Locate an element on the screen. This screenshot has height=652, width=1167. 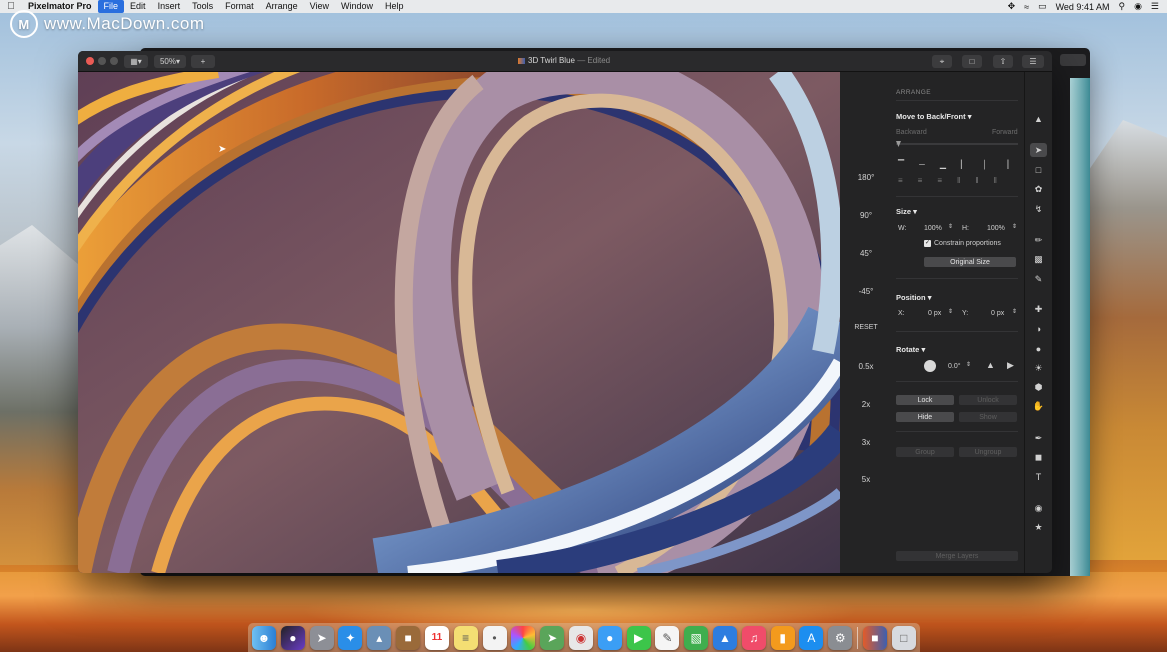
shapes-icon: ◼ is located at coordinates (1038, 457).